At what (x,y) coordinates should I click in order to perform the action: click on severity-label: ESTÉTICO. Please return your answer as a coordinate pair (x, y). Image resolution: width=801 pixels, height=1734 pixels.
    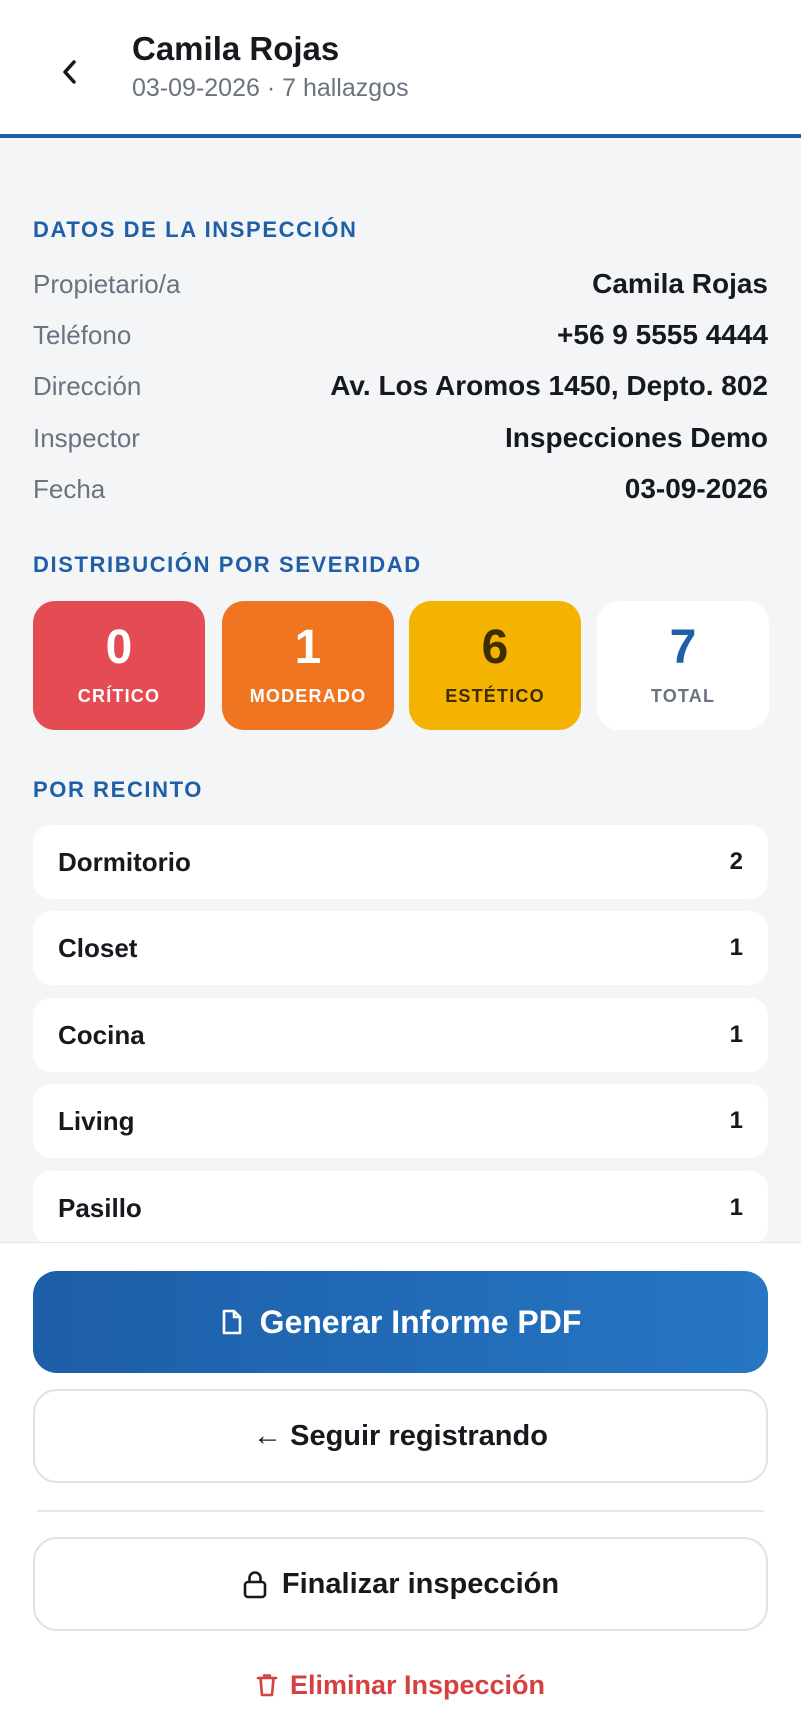
    Looking at the image, I should click on (495, 696).